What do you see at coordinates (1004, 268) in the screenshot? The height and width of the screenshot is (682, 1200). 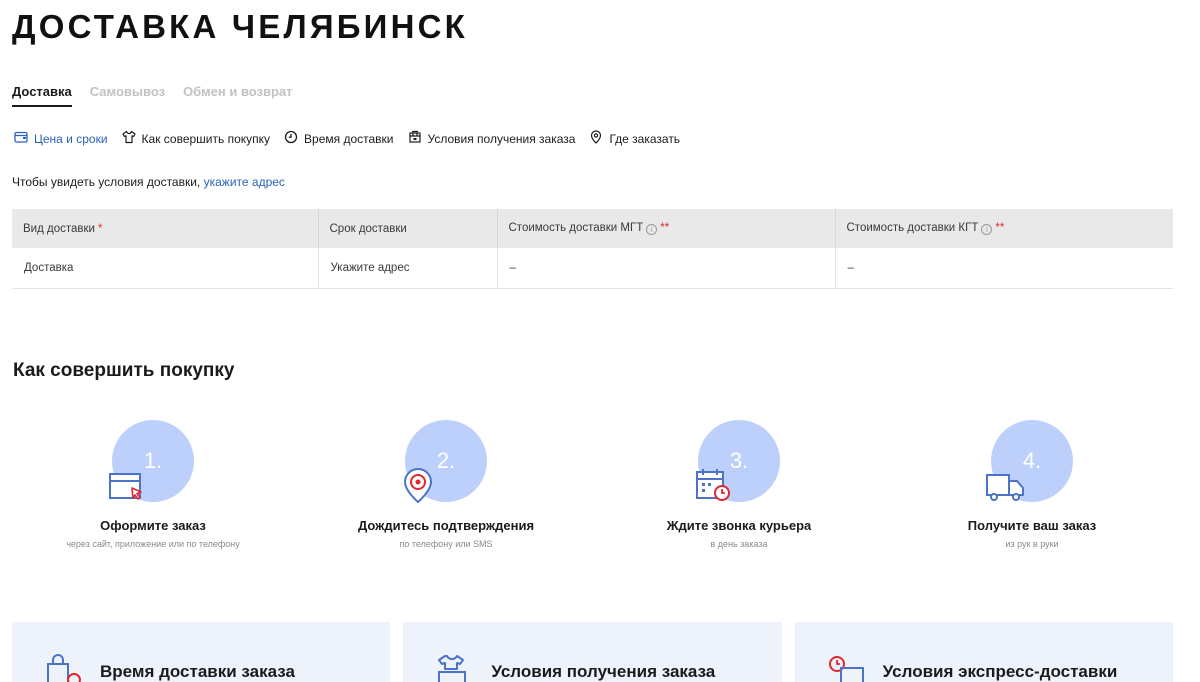 I see `cell-cost-kgt: –` at bounding box center [1004, 268].